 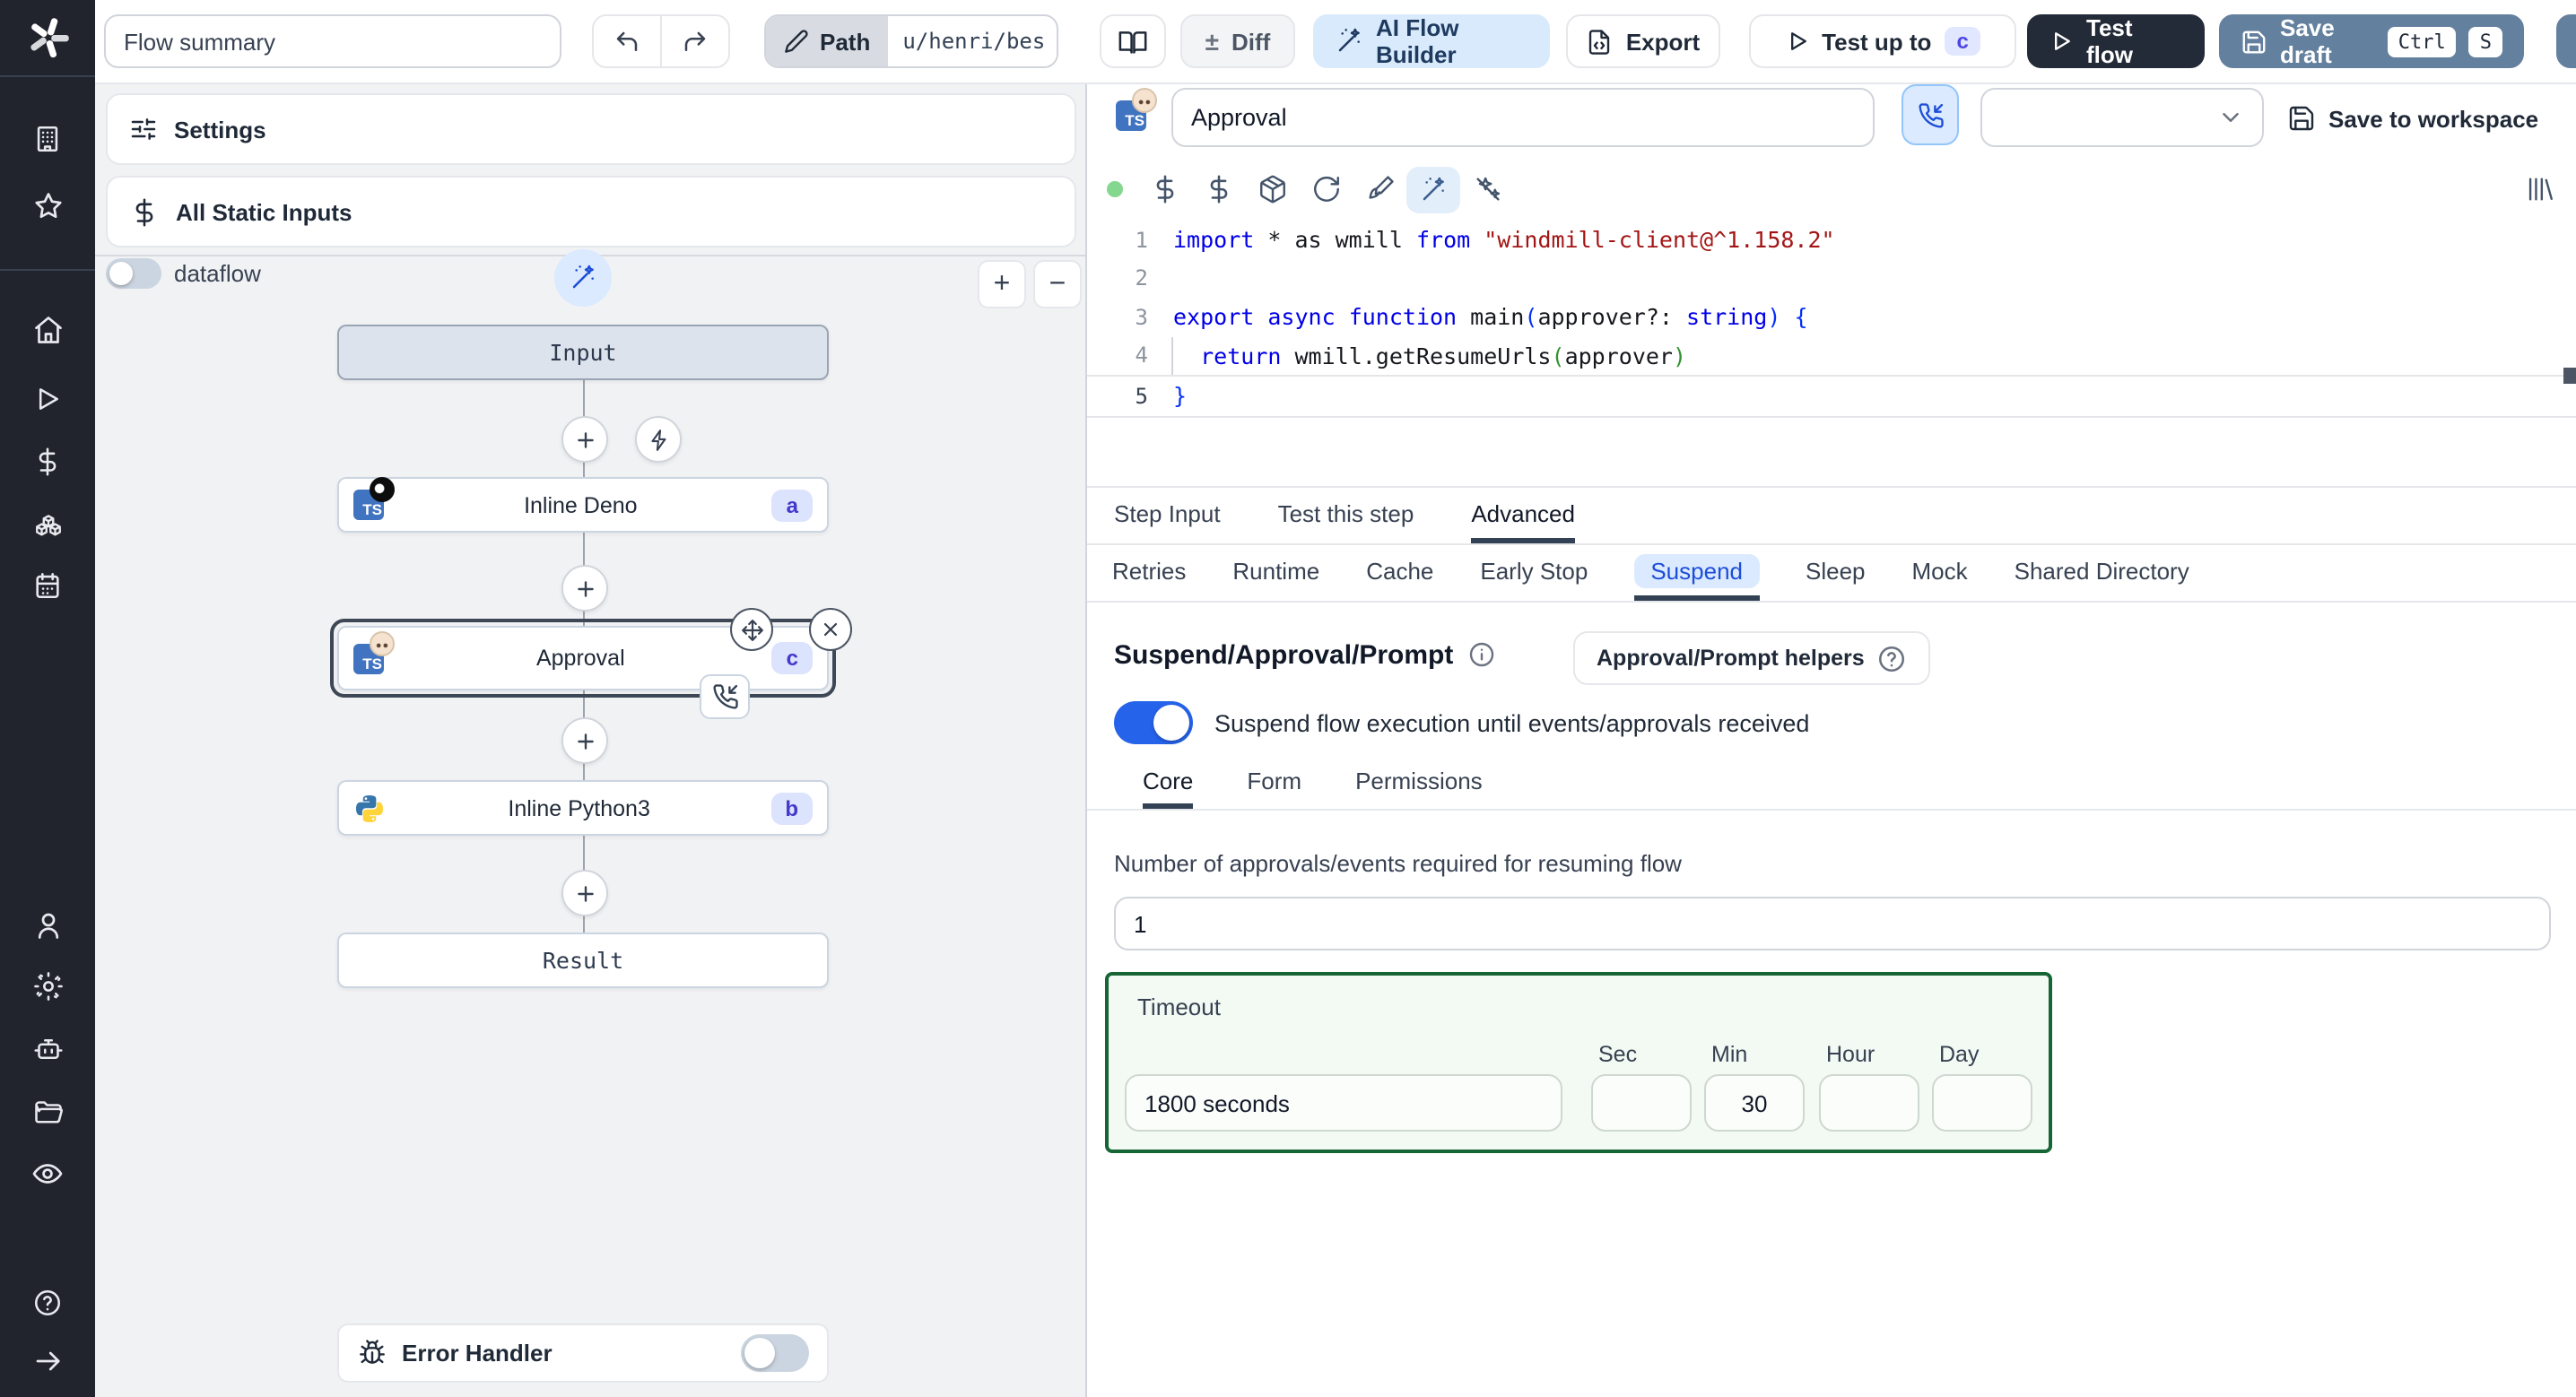 What do you see at coordinates (751, 629) in the screenshot?
I see `move-step-handle` at bounding box center [751, 629].